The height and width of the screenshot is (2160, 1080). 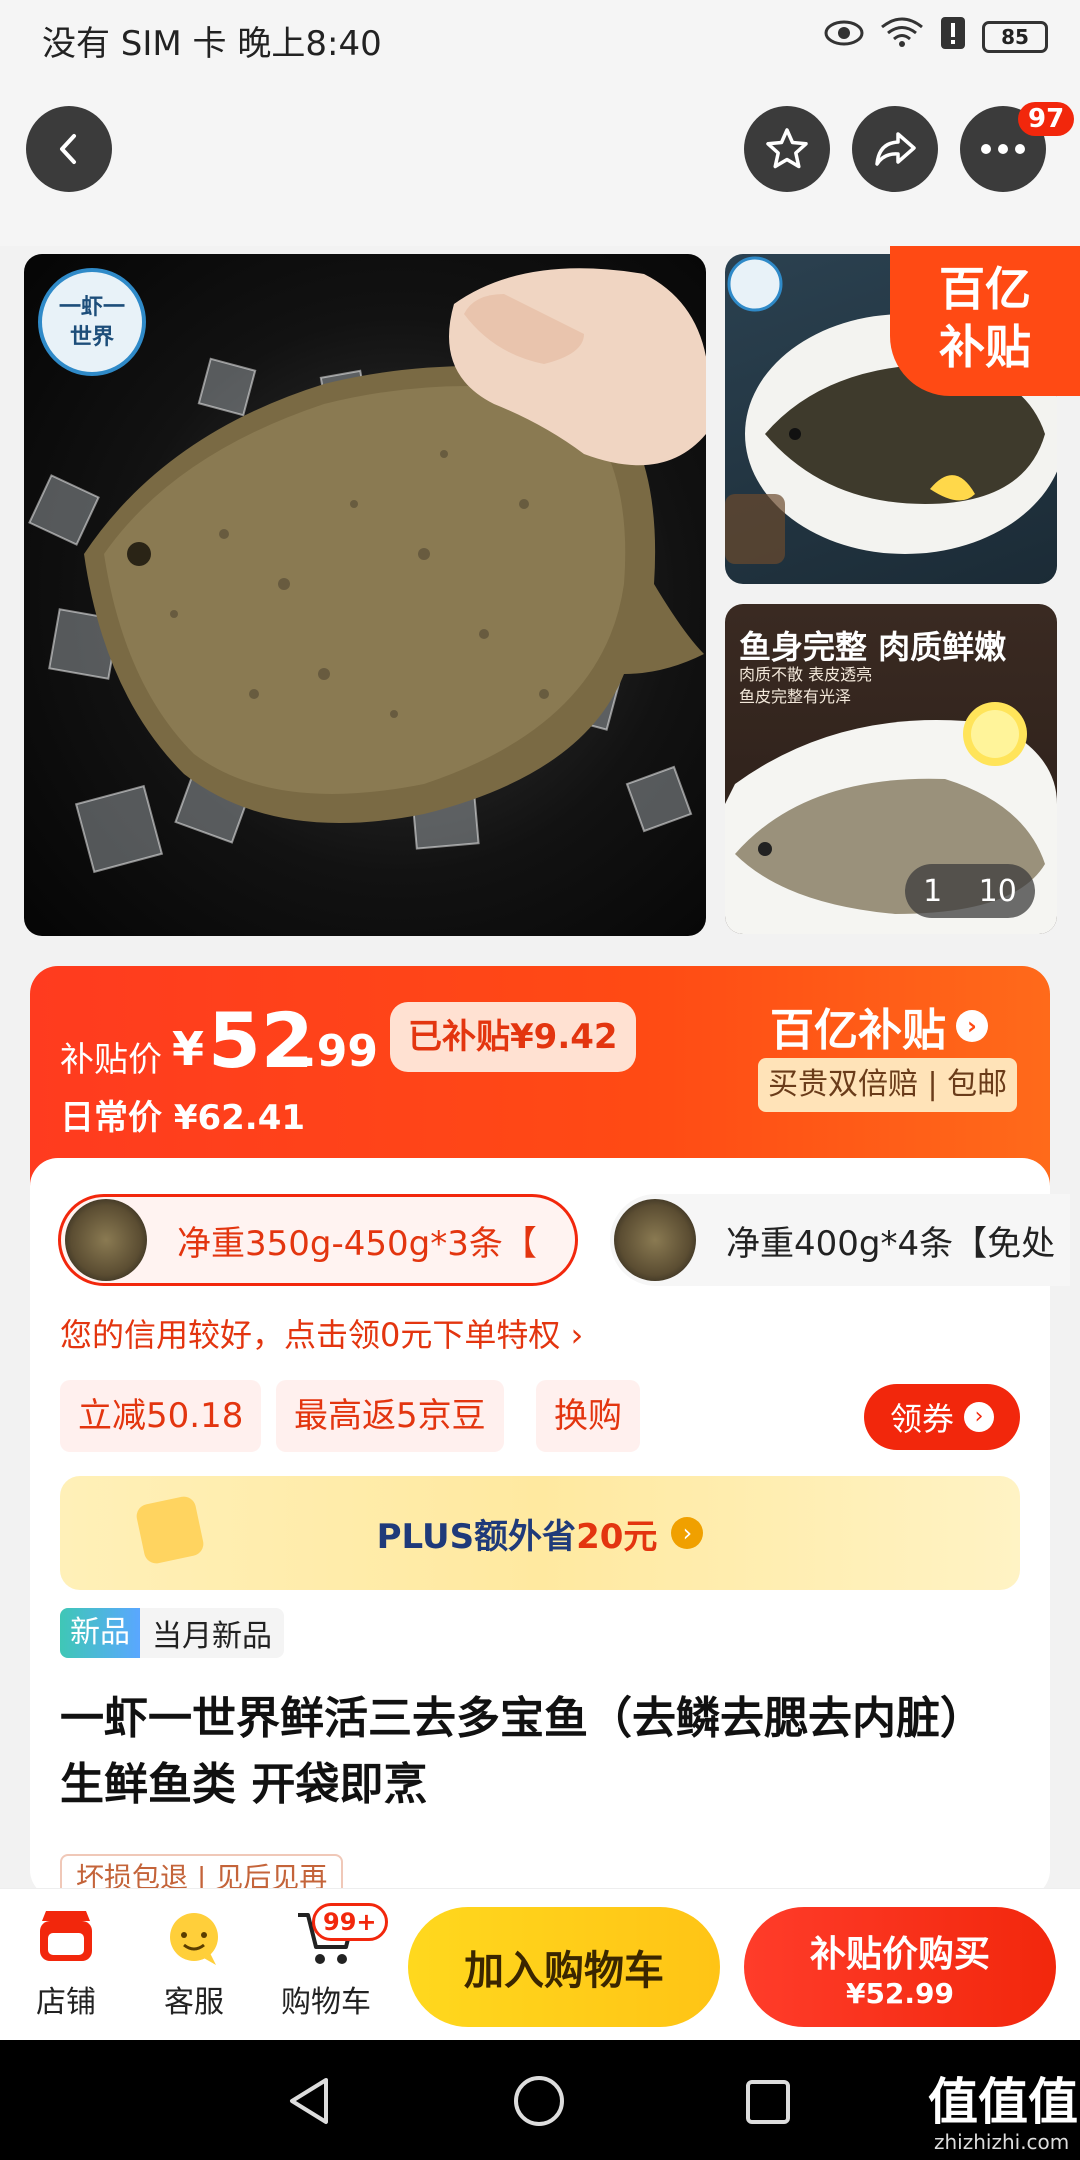 What do you see at coordinates (900, 1993) in the screenshot?
I see `buy-price: ¥52.99` at bounding box center [900, 1993].